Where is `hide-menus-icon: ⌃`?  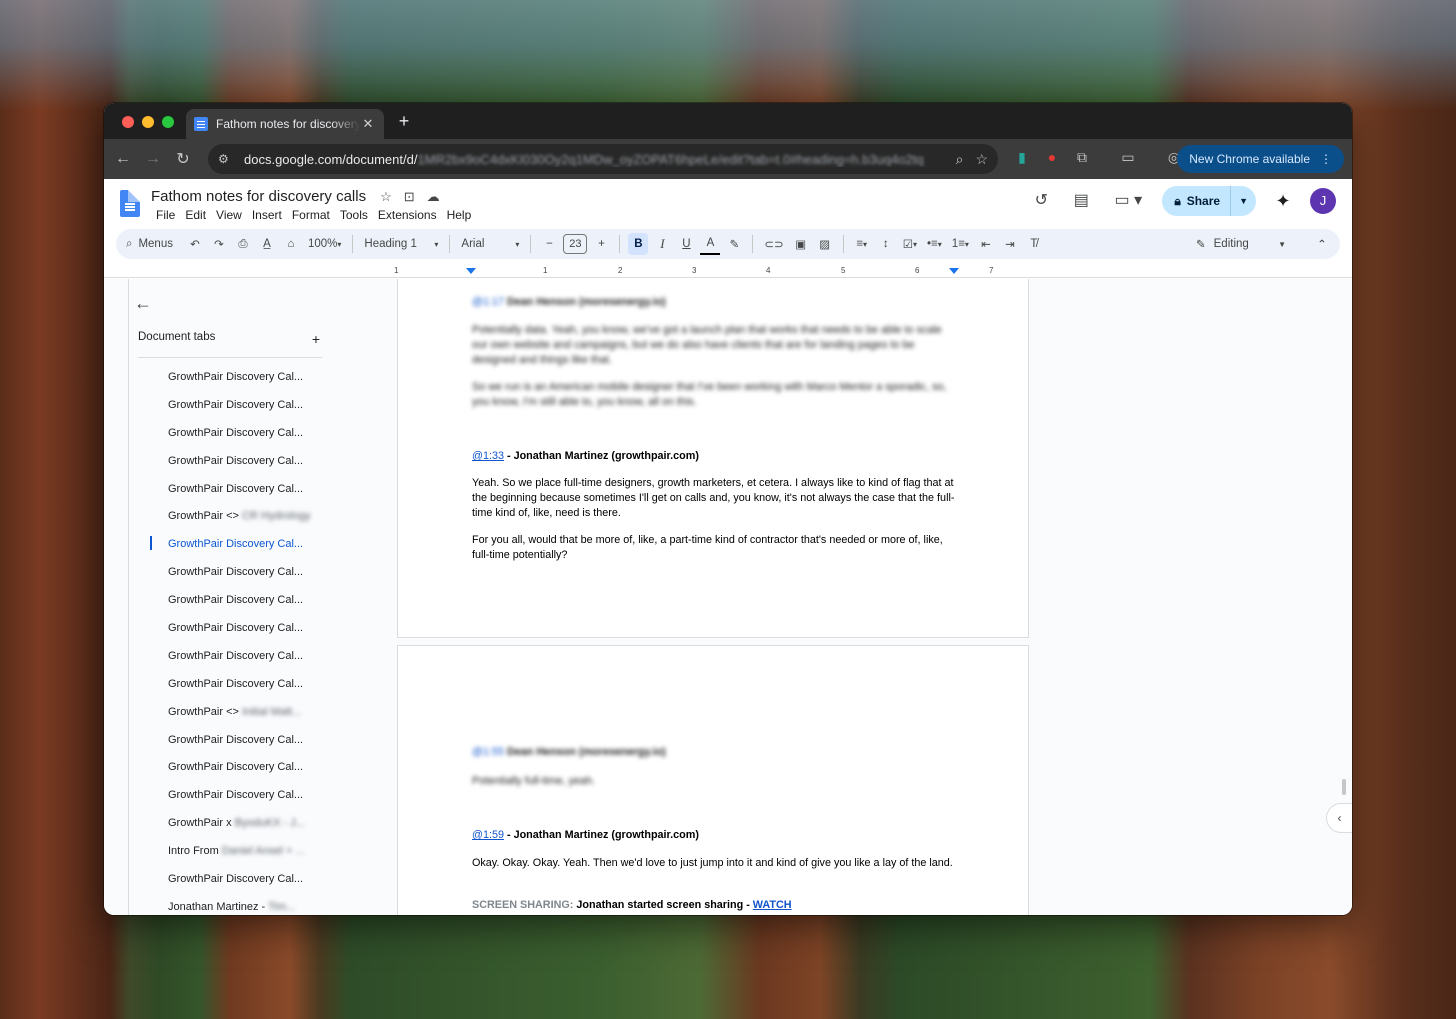
hide-menus-icon: ⌃ is located at coordinates (1322, 244).